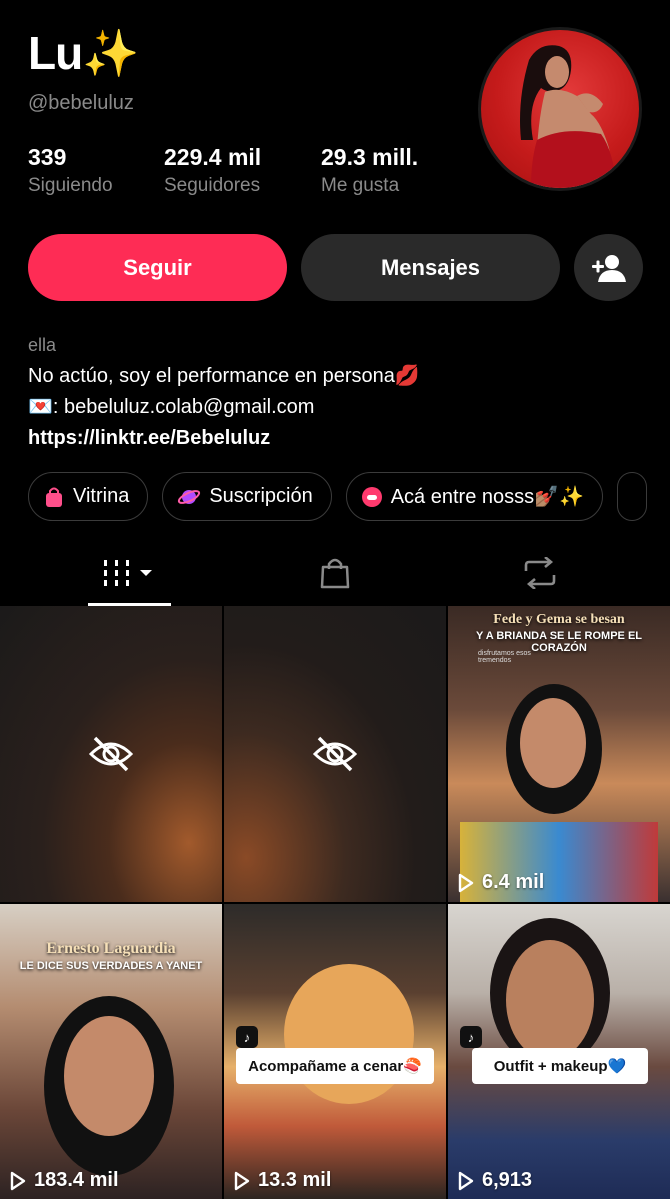 The width and height of the screenshot is (670, 1199). I want to click on bio-pronouns: ella, so click(42, 345).